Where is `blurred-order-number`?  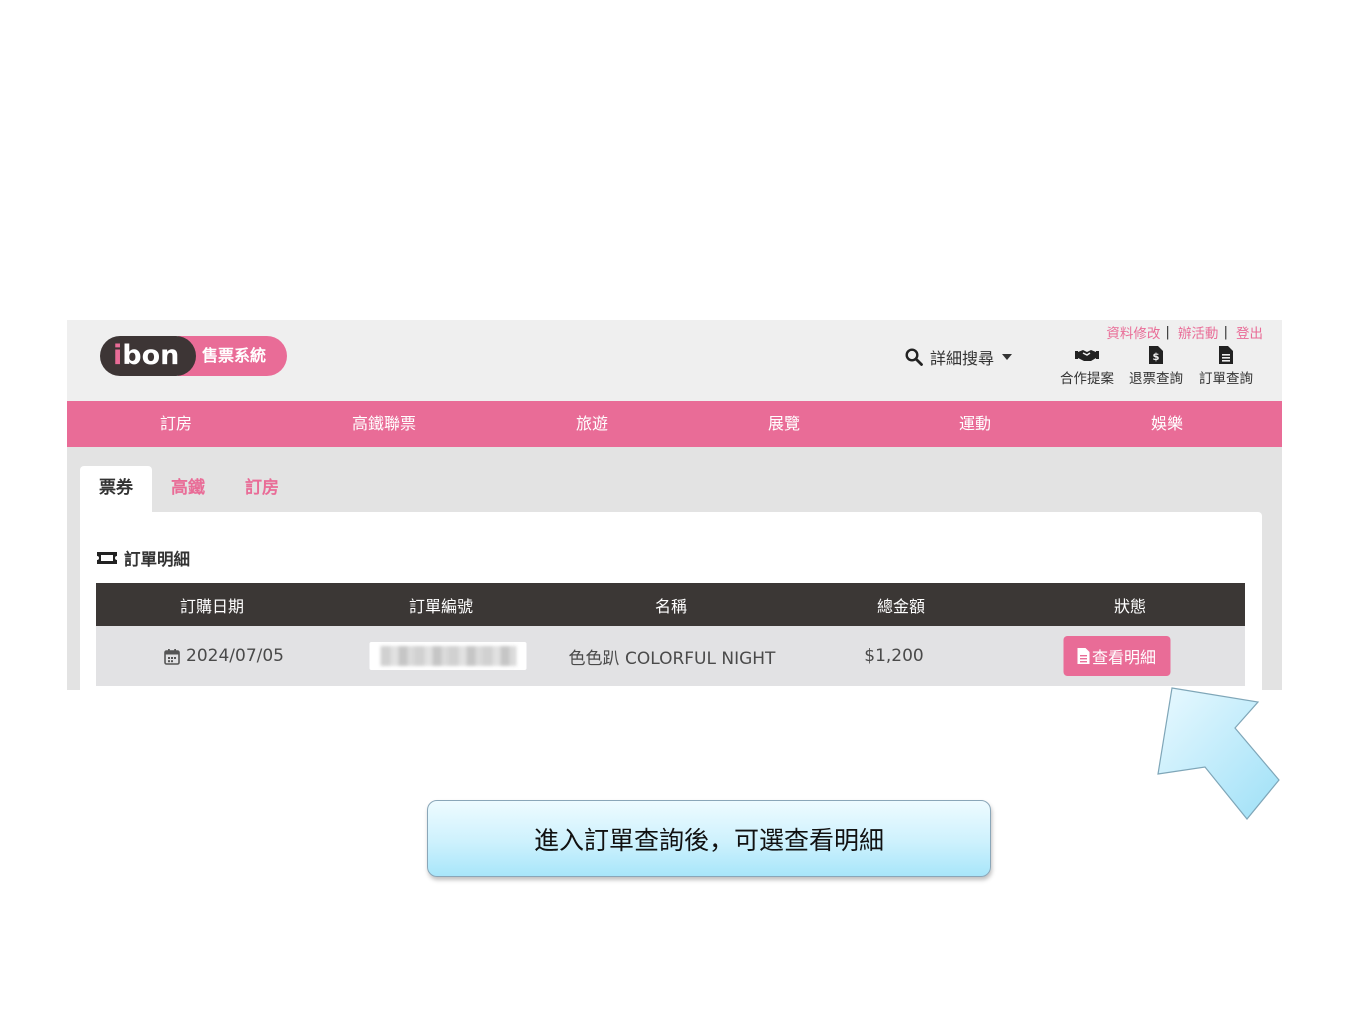 blurred-order-number is located at coordinates (448, 656).